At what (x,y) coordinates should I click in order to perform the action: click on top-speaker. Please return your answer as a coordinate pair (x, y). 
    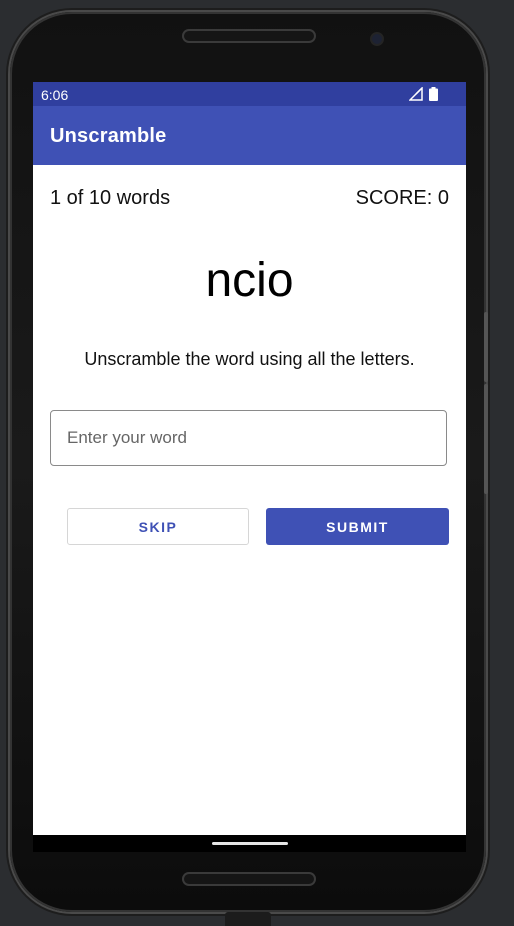
    Looking at the image, I should click on (249, 36).